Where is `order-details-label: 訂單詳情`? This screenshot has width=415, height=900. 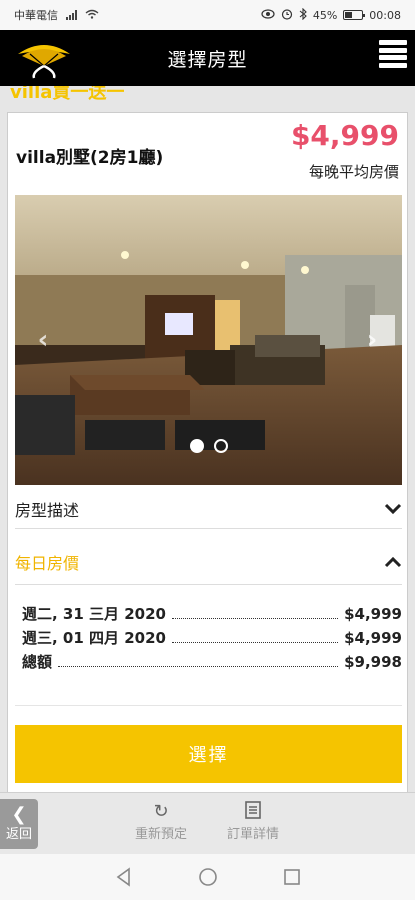 order-details-label: 訂單詳情 is located at coordinates (252, 834).